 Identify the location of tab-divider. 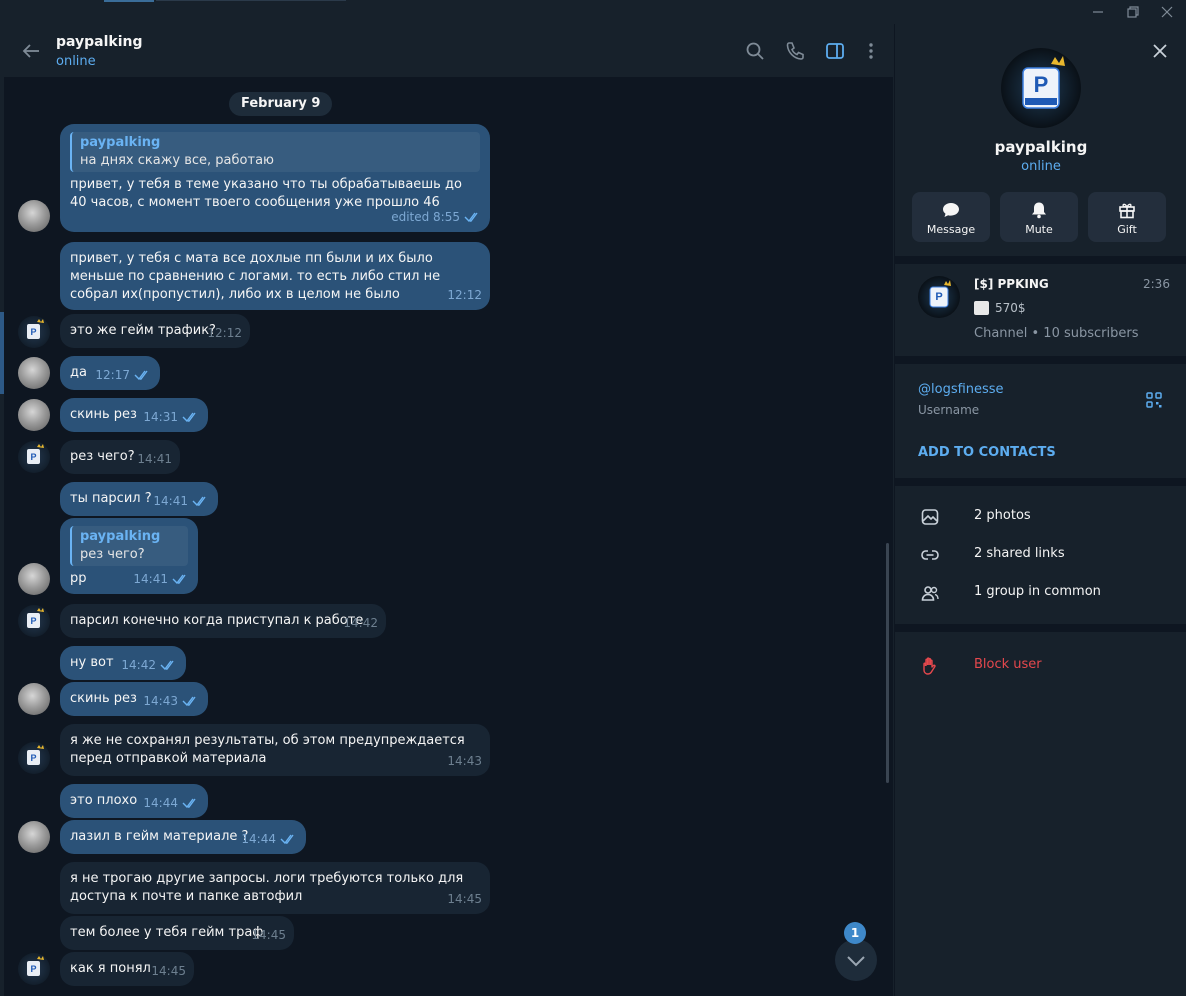
(251, 0).